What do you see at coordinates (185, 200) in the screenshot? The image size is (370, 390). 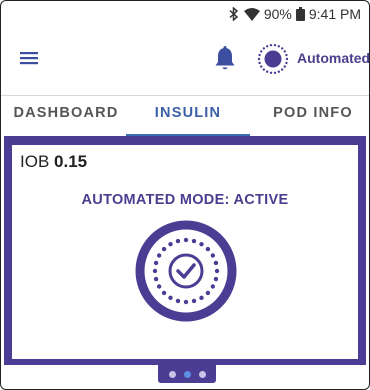 I see `mode-status-text: AUTOMATED MODE: ACTIVE` at bounding box center [185, 200].